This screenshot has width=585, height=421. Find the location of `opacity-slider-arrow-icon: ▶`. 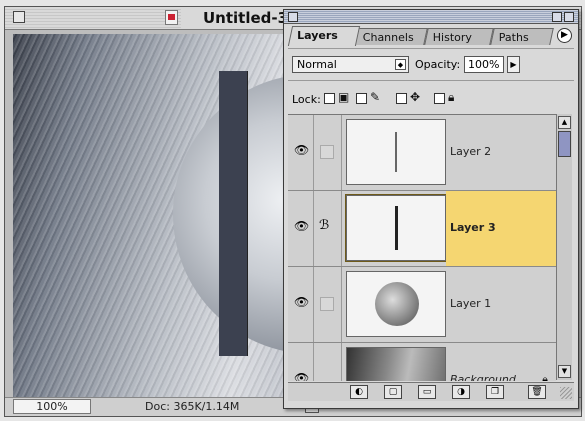

opacity-slider-arrow-icon: ▶ is located at coordinates (513, 64).